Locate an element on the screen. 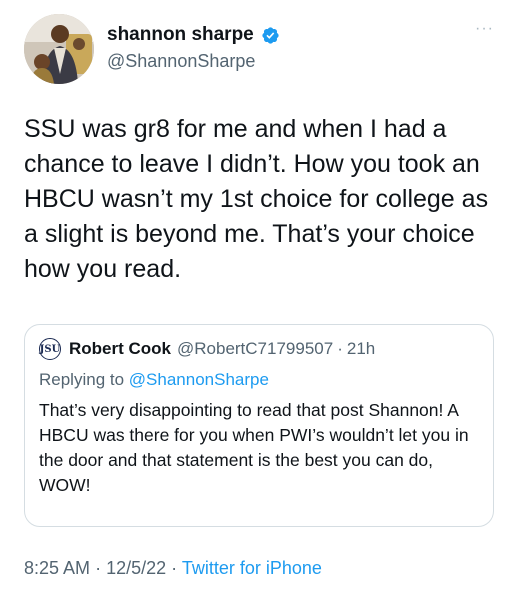  author-info: shannon sharpe @ShannonSharpe is located at coordinates (193, 48).